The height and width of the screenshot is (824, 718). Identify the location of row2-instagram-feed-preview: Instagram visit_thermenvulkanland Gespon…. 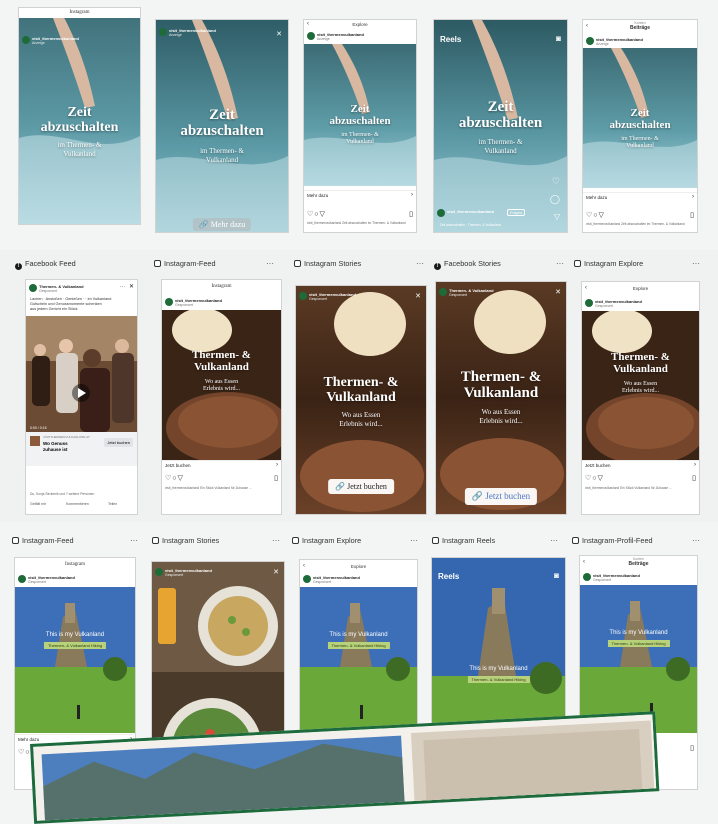
(221, 397).